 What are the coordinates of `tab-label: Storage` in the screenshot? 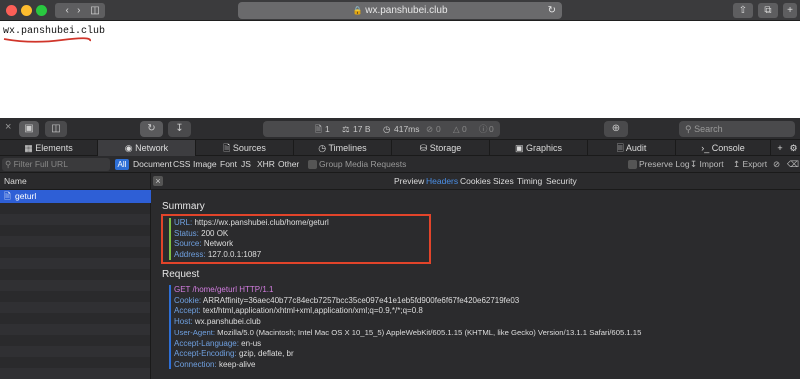 It's located at (445, 148).